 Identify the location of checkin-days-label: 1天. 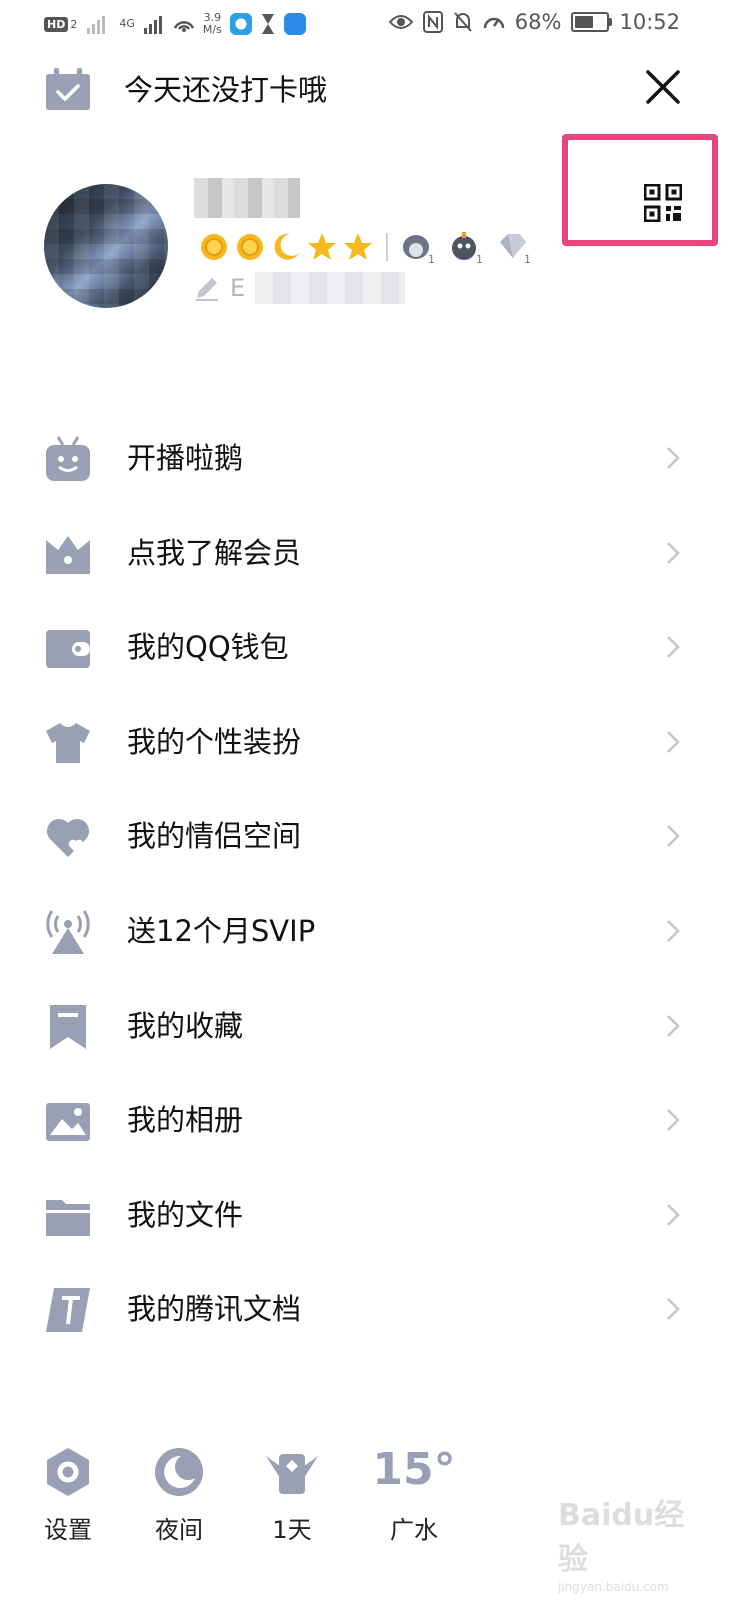
(292, 1530).